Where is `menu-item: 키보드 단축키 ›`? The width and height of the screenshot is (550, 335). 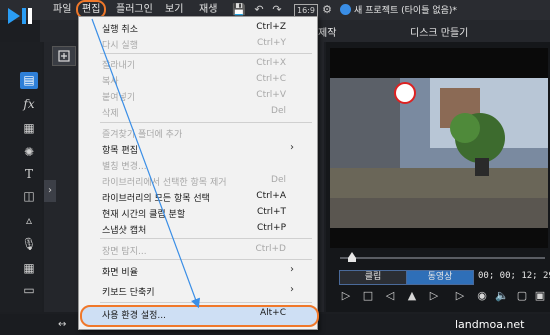 menu-item: 키보드 단축키 › is located at coordinates (197, 292).